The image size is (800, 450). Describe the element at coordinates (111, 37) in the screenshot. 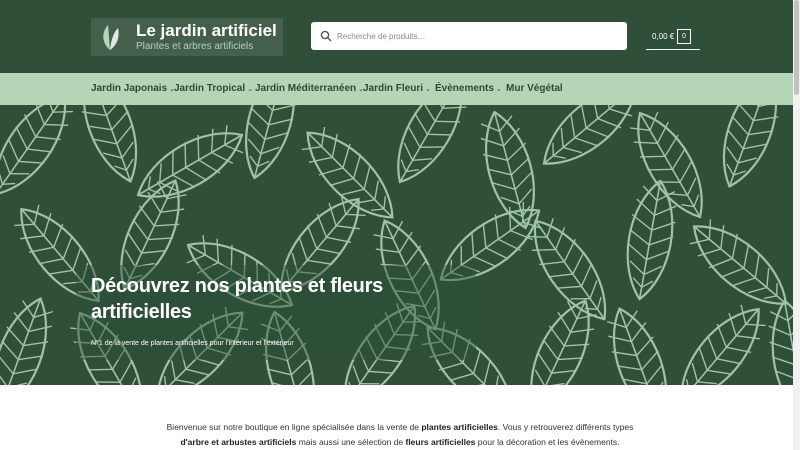

I see `leaf-icon` at that location.